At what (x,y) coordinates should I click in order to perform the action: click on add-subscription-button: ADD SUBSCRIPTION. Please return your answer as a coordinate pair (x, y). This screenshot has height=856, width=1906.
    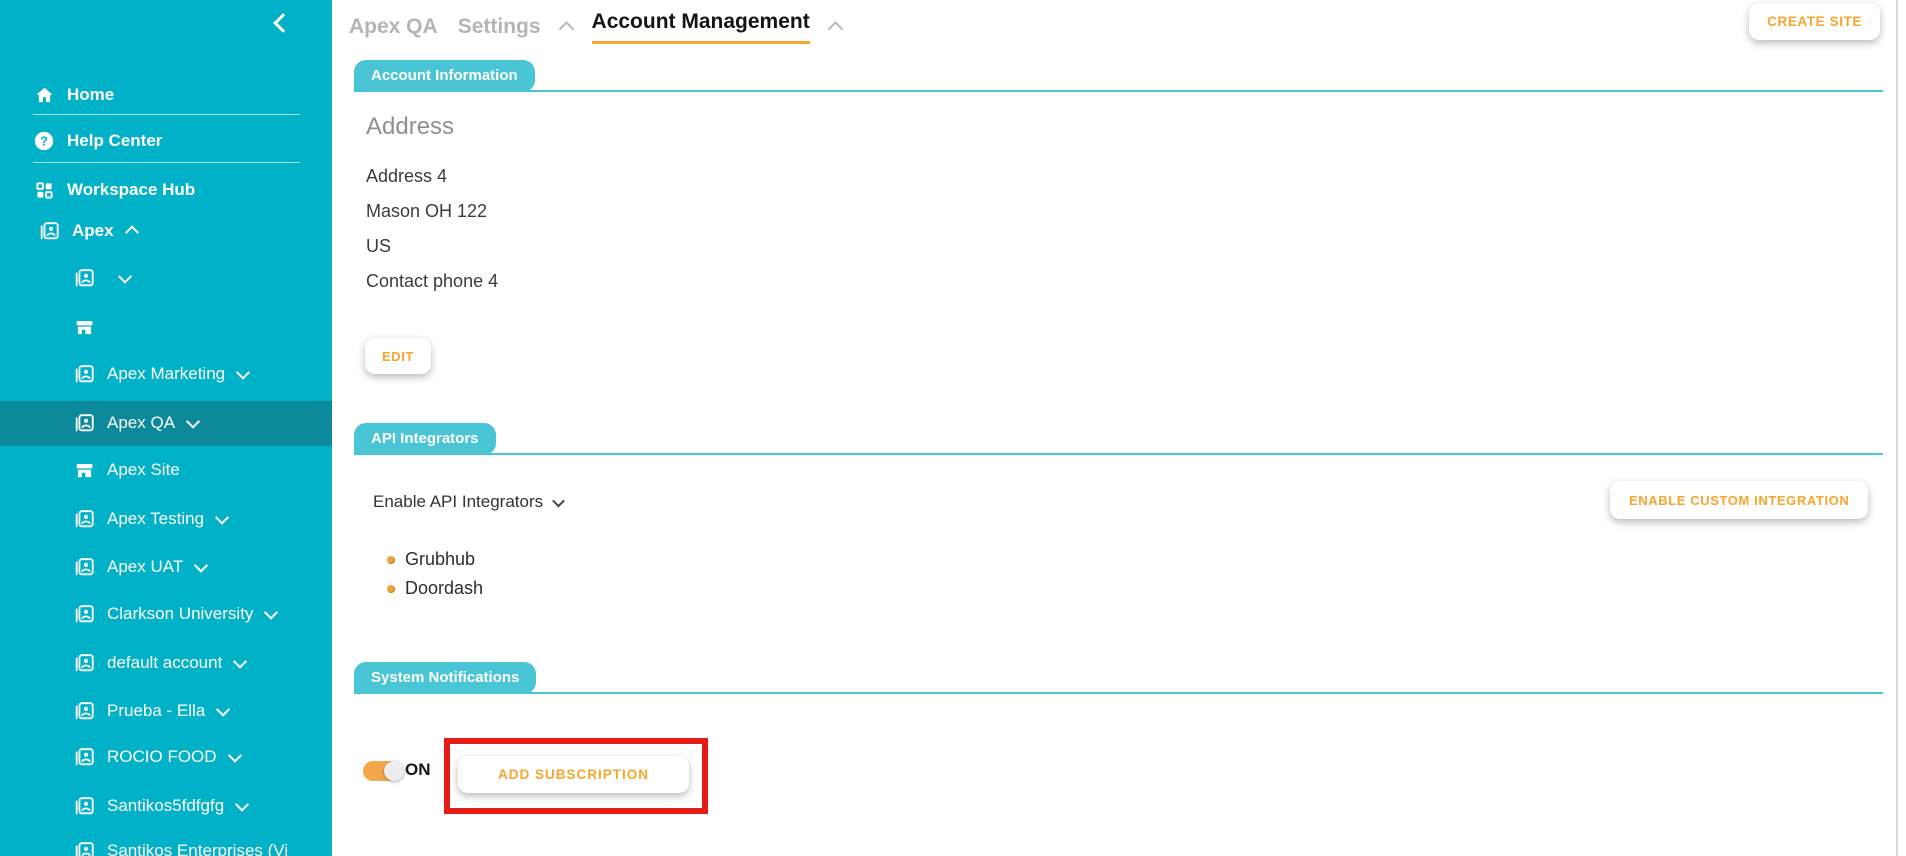
    Looking at the image, I should click on (573, 774).